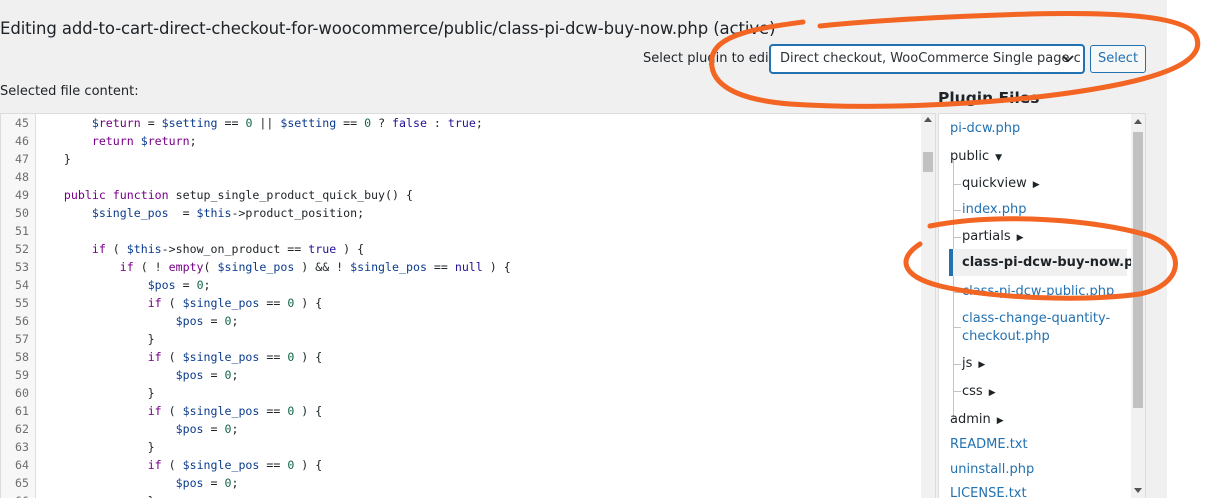  I want to click on folder-js: js ▶, so click(973, 363).